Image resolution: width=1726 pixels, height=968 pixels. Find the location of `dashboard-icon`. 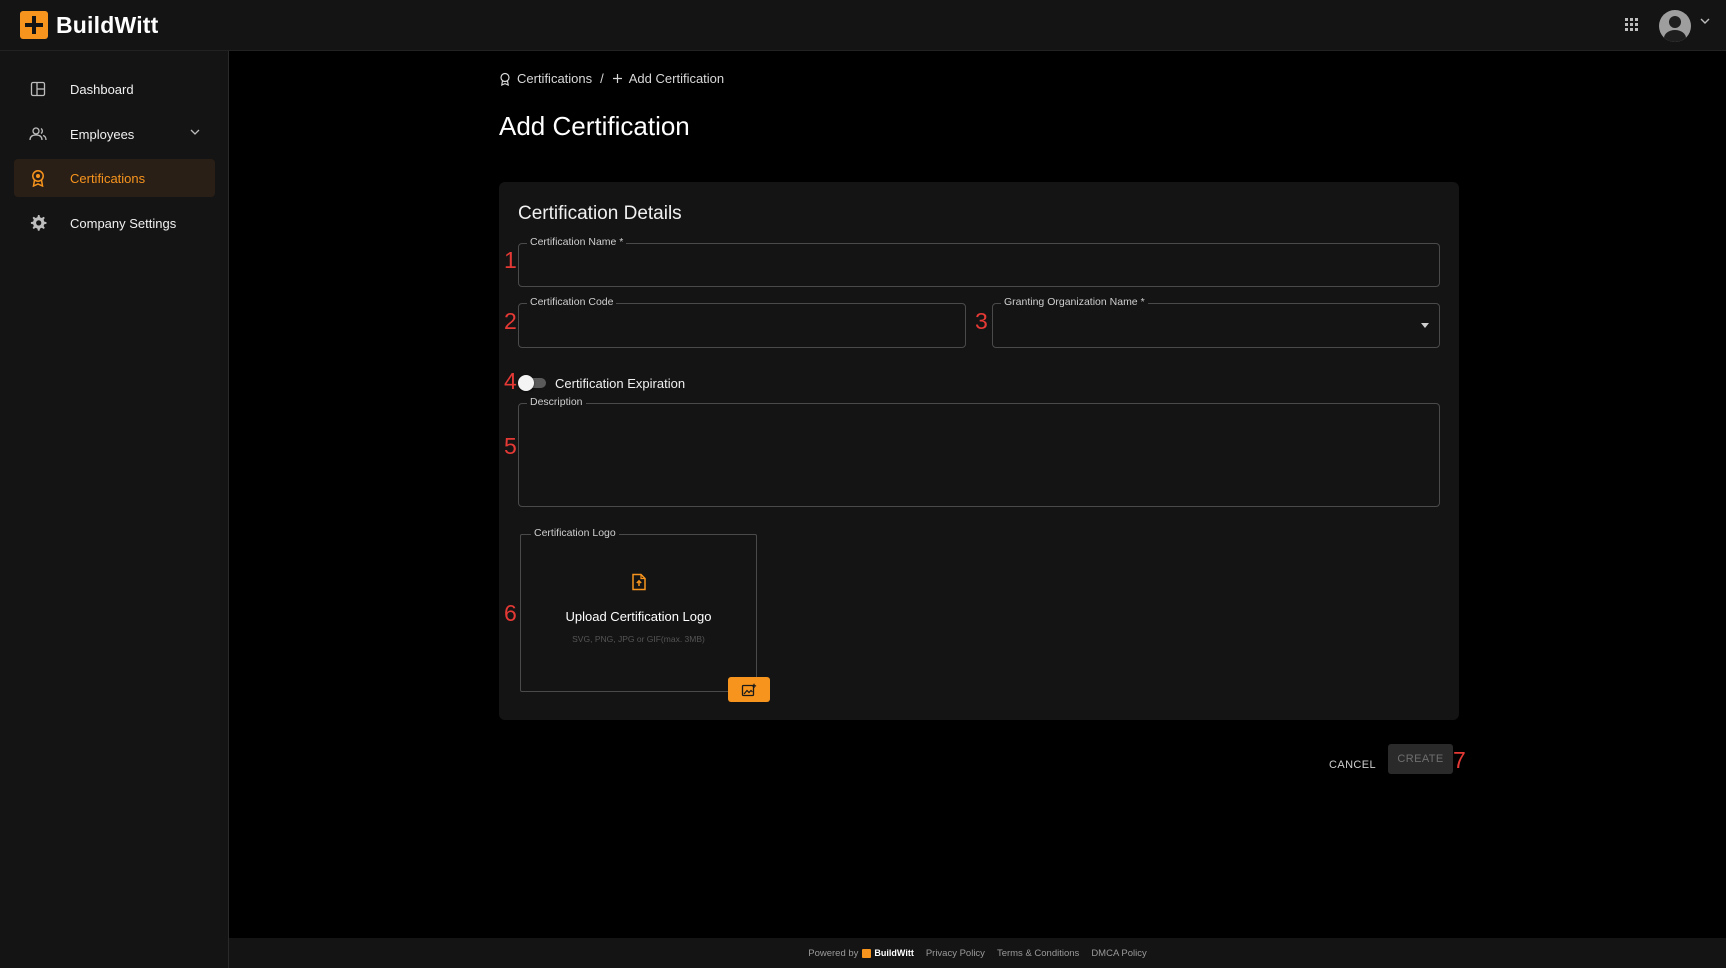

dashboard-icon is located at coordinates (38, 89).